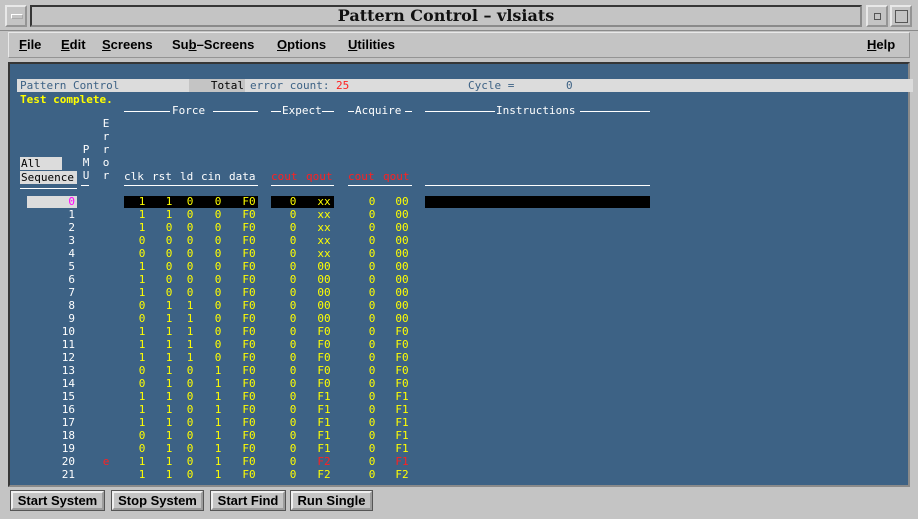 This screenshot has height=519, width=918. I want to click on total-button: Total, so click(217, 85).